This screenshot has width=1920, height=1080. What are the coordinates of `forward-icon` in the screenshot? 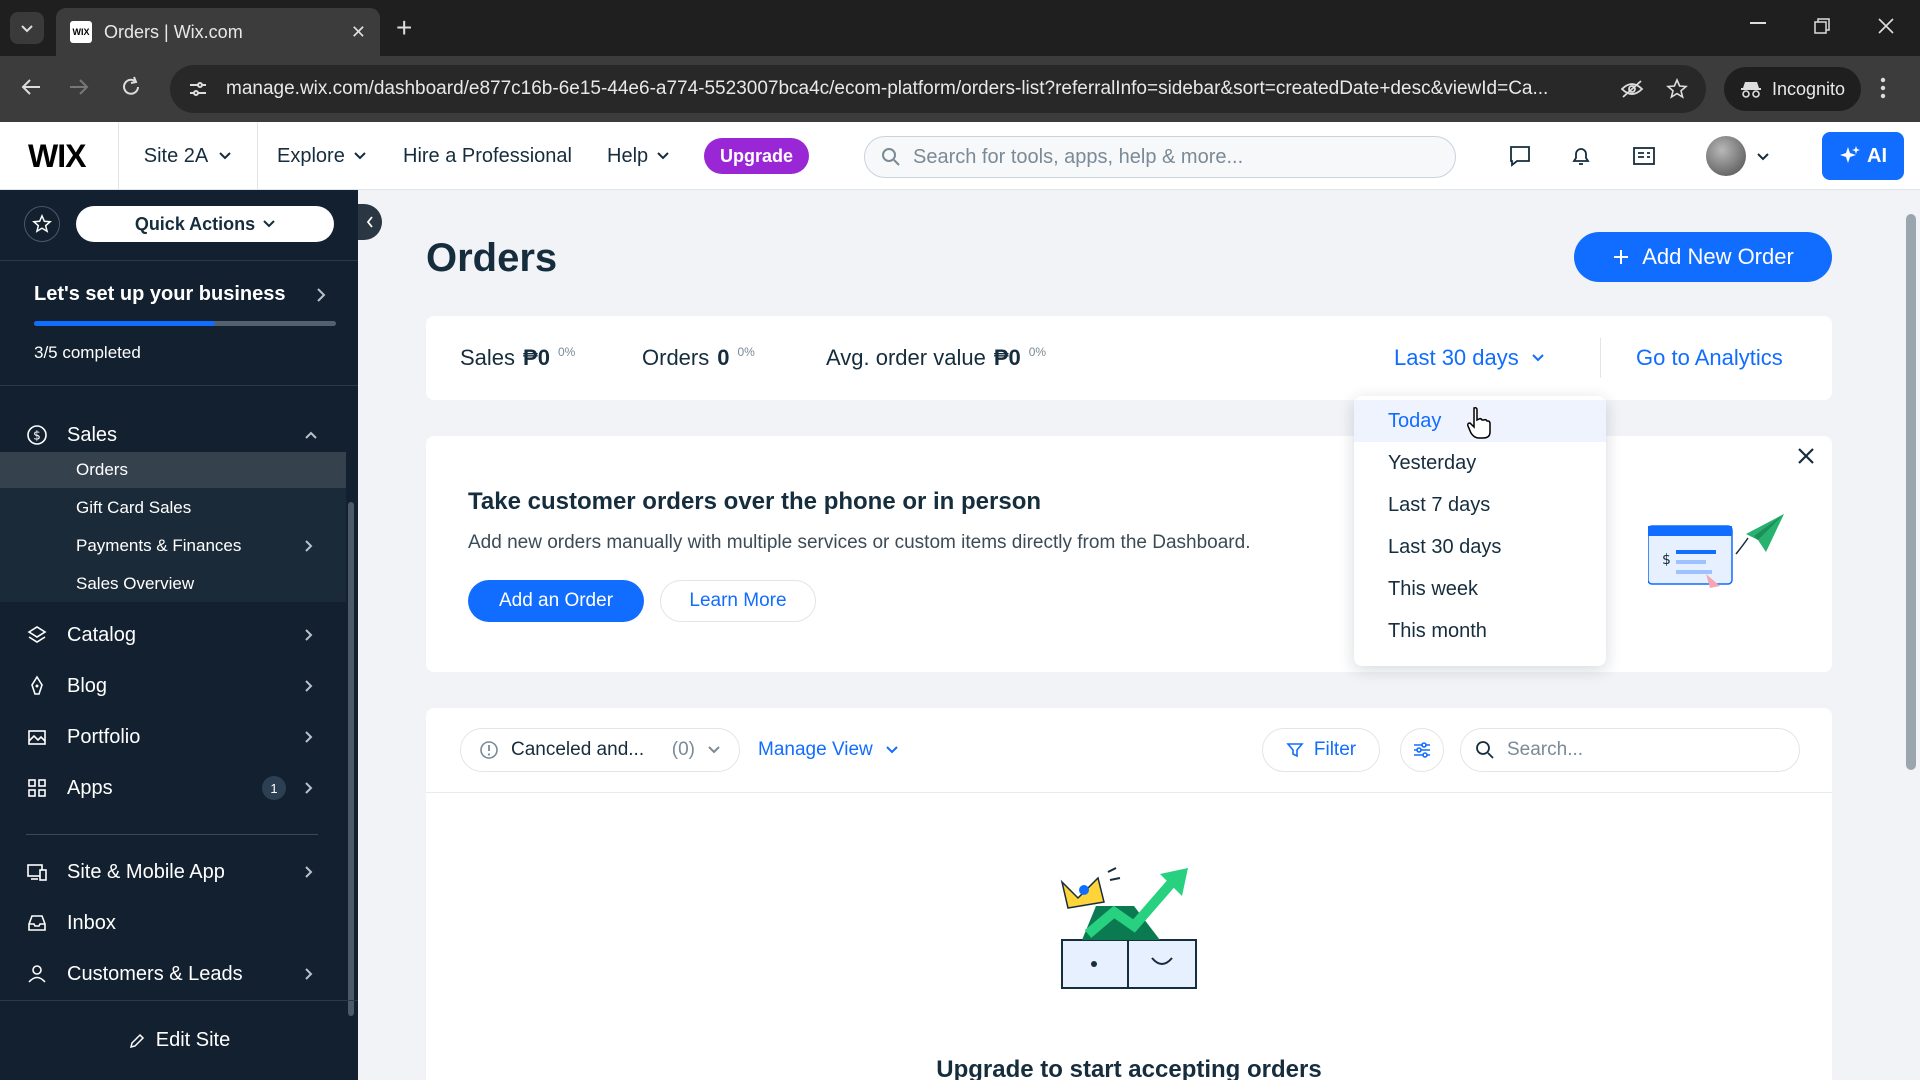 It's located at (79, 87).